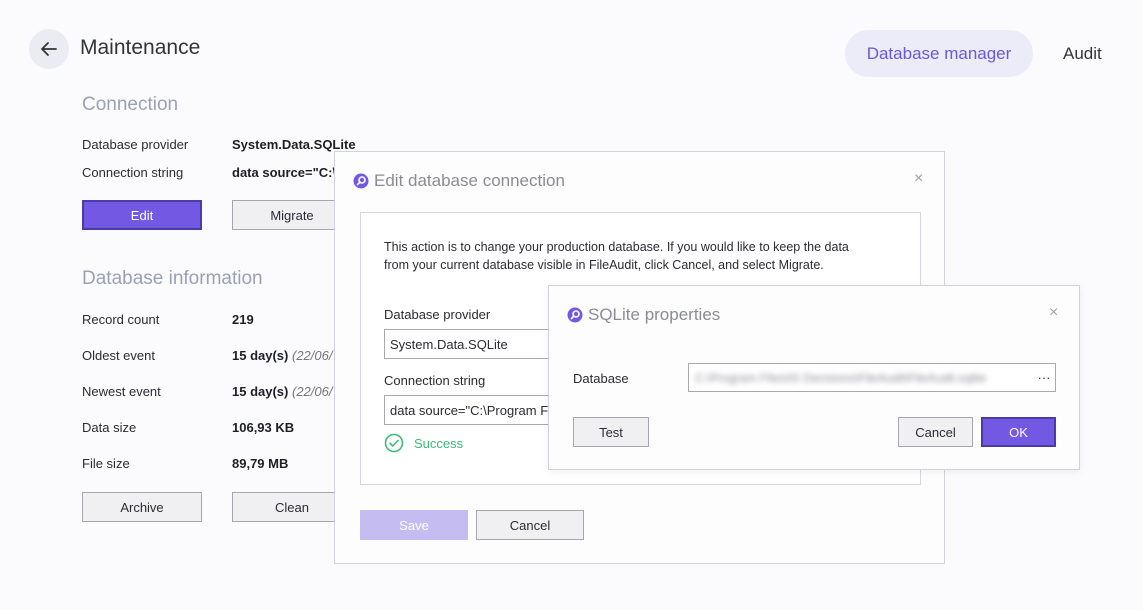 The image size is (1143, 610). I want to click on db-info-section-title: Database information, so click(172, 278).